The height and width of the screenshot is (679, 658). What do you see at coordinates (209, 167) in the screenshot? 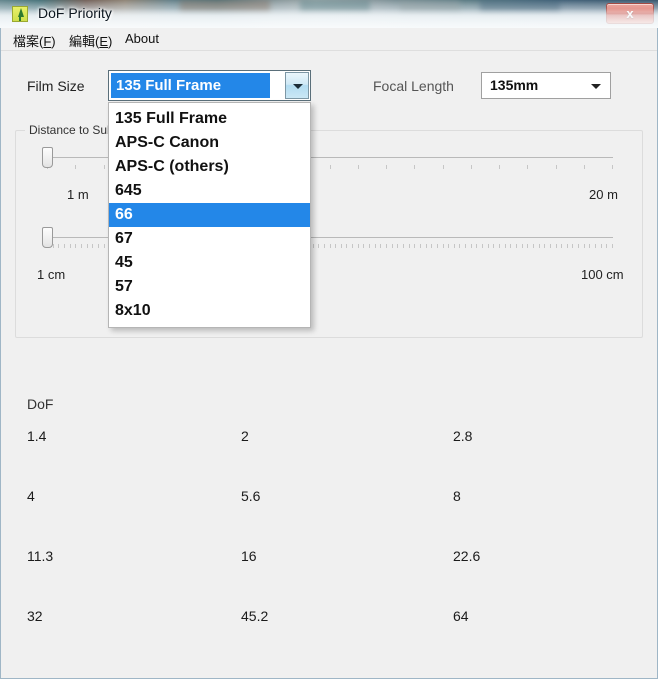
I see `film-size-option: APS-C (others)` at bounding box center [209, 167].